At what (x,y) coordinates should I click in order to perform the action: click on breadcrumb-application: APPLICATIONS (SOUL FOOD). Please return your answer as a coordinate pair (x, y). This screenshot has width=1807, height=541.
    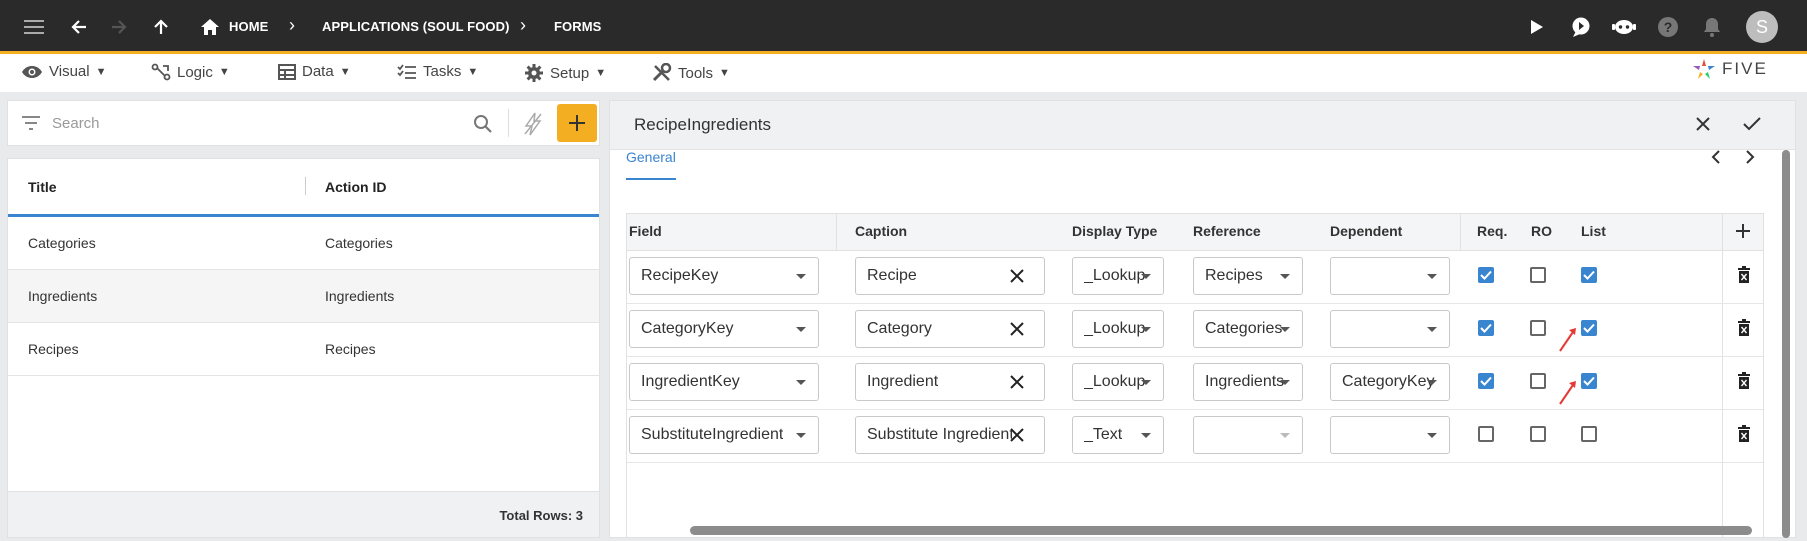
    Looking at the image, I should click on (416, 26).